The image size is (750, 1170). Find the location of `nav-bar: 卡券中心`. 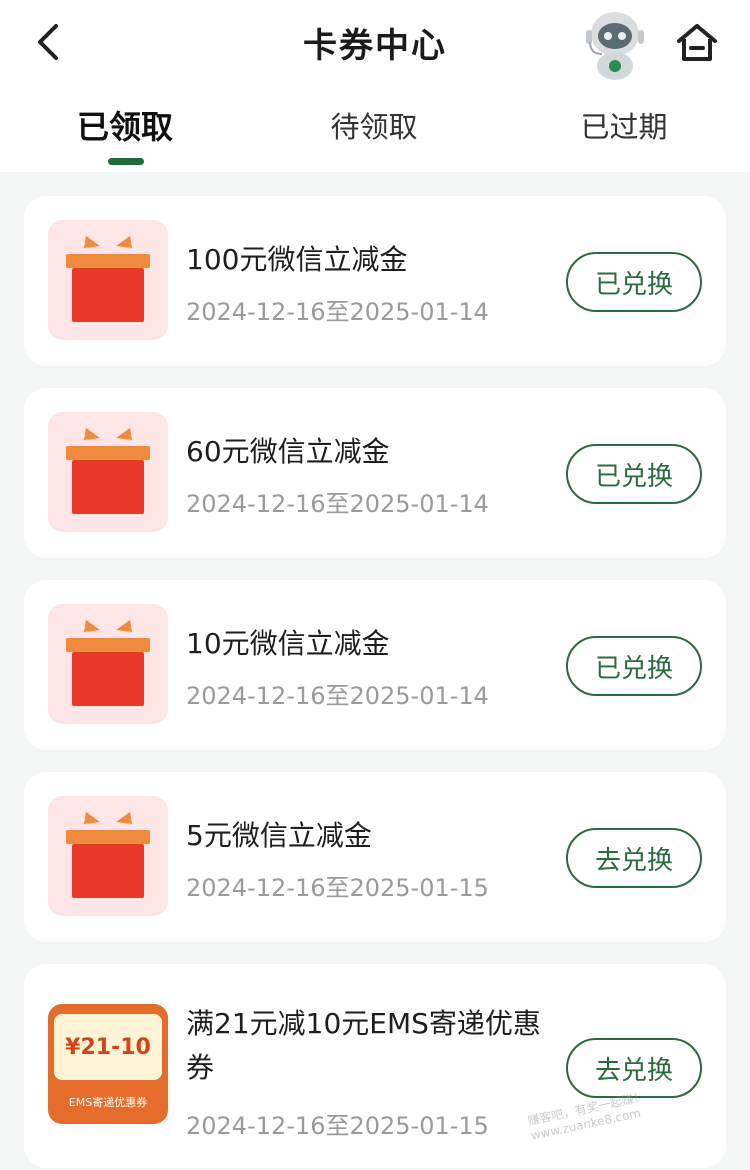

nav-bar: 卡券中心 is located at coordinates (375, 45).